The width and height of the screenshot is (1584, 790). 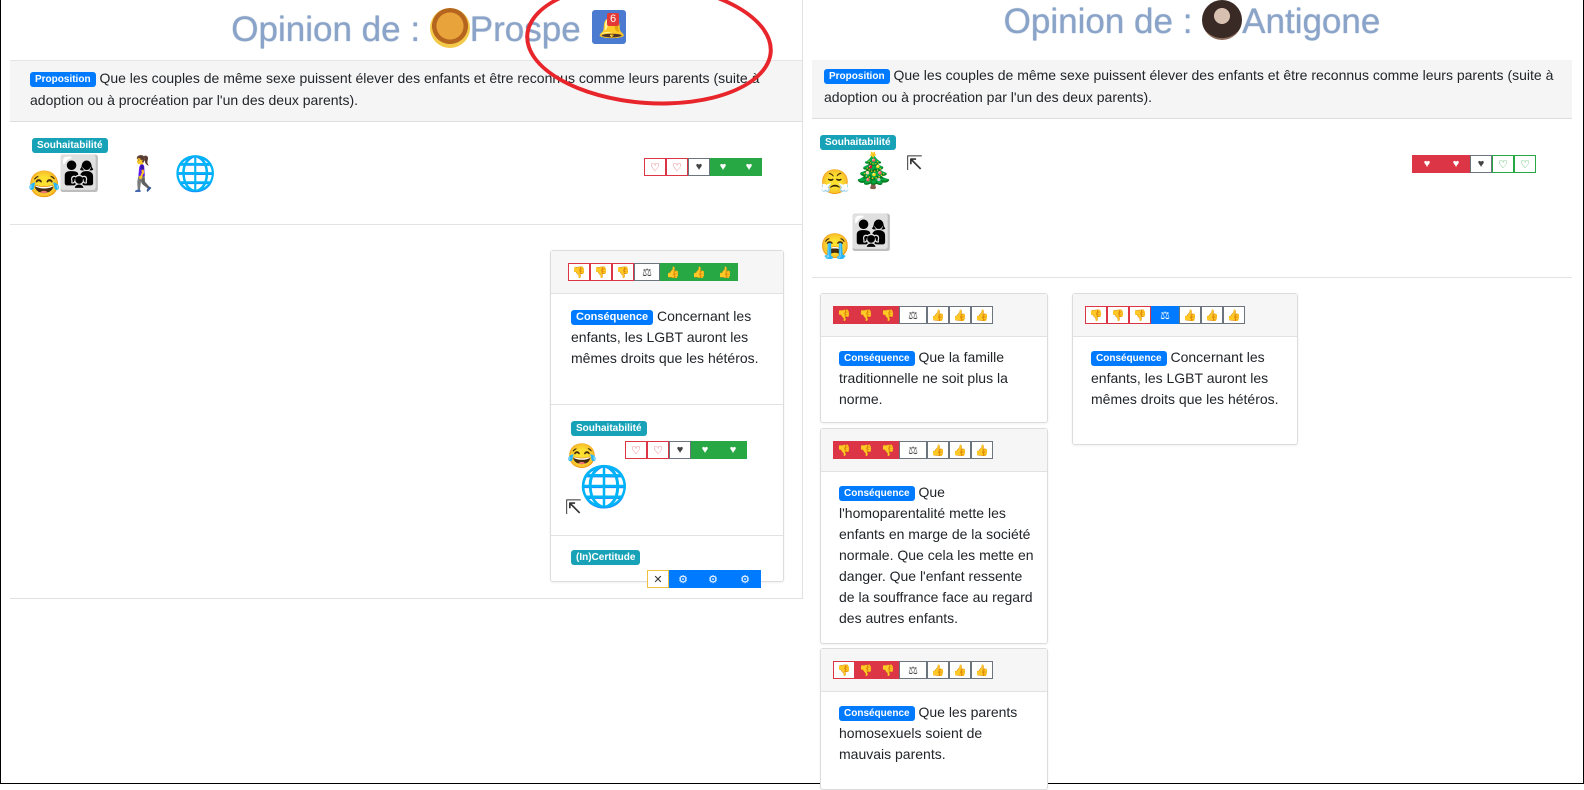 What do you see at coordinates (1222, 20) in the screenshot?
I see `antigone-avatar` at bounding box center [1222, 20].